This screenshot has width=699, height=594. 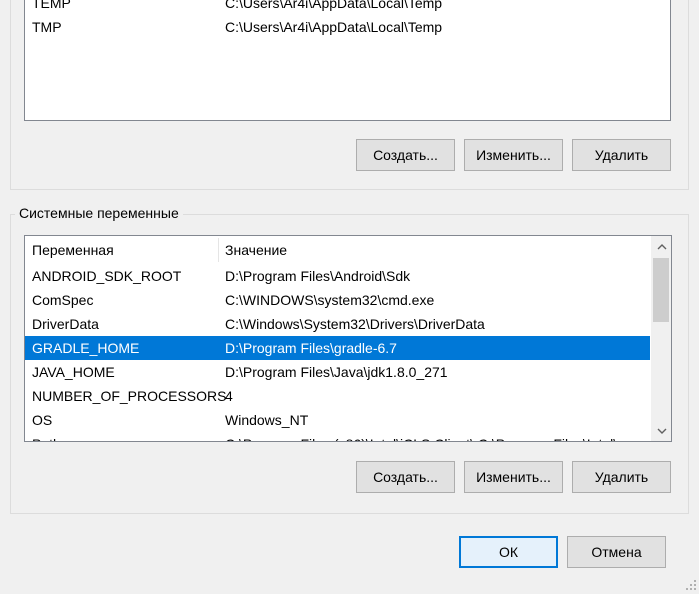 I want to click on table-row-selected: GRADLE_HOME D:\Program Files\gradle-6.7, so click(x=337, y=348).